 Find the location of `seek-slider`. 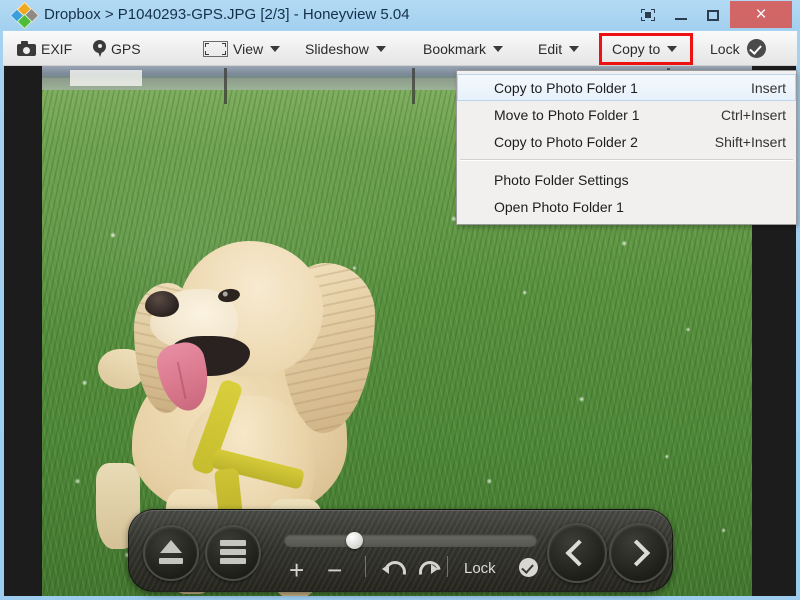

seek-slider is located at coordinates (410, 540).